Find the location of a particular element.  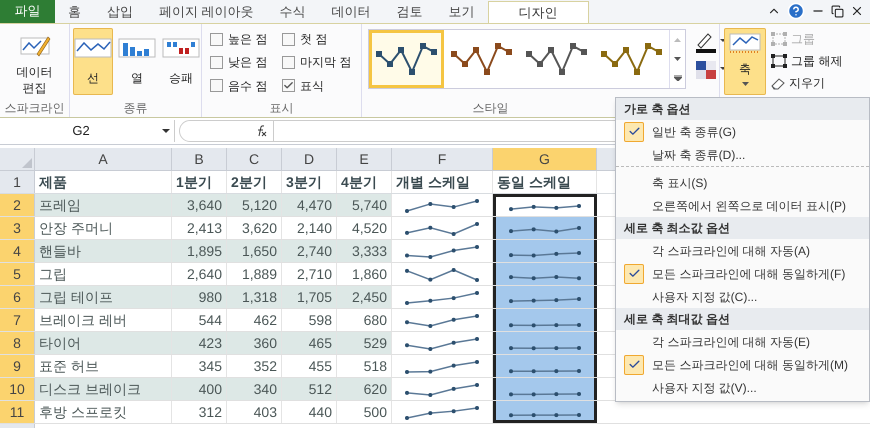

dropdown-arrow-icon is located at coordinates (166, 131).